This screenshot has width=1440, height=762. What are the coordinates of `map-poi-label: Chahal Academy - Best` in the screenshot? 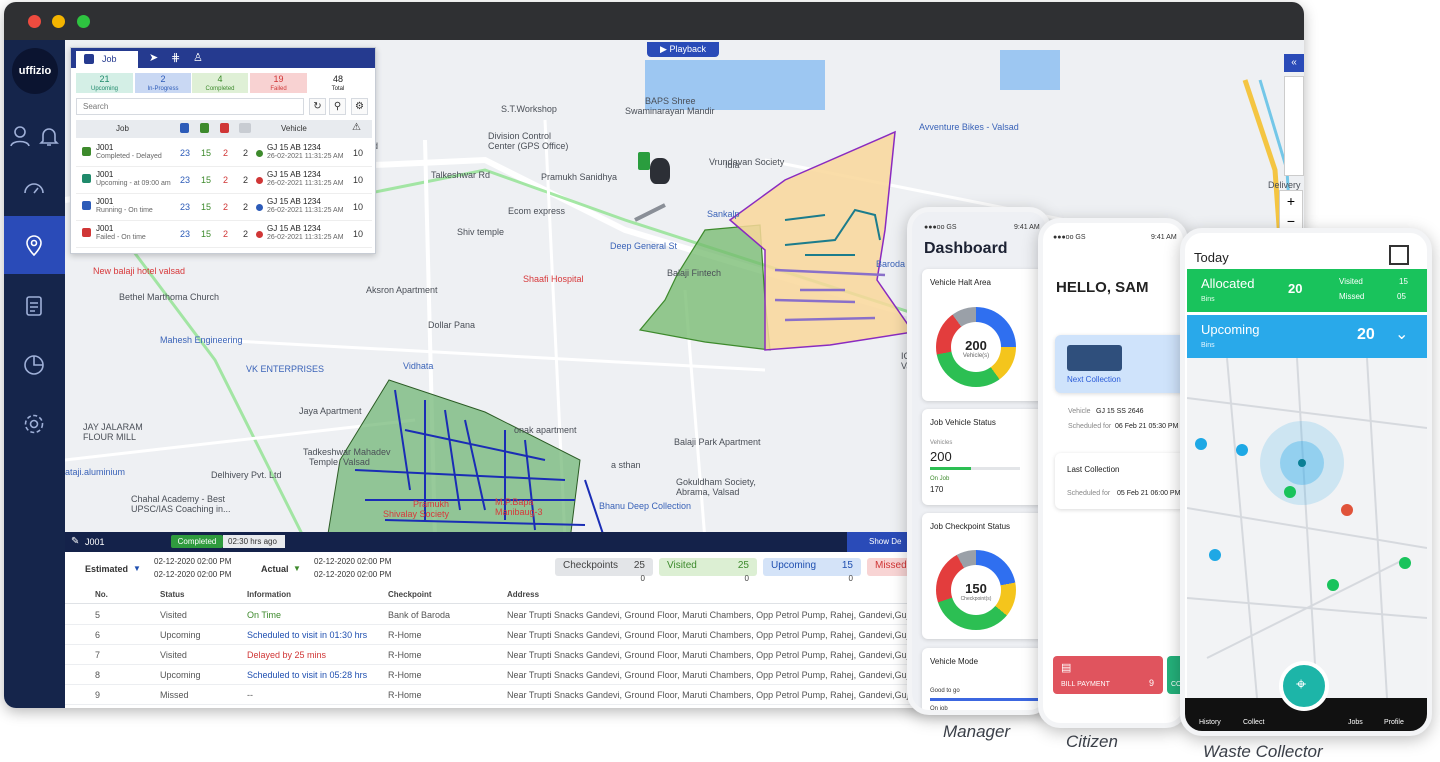 It's located at (178, 499).